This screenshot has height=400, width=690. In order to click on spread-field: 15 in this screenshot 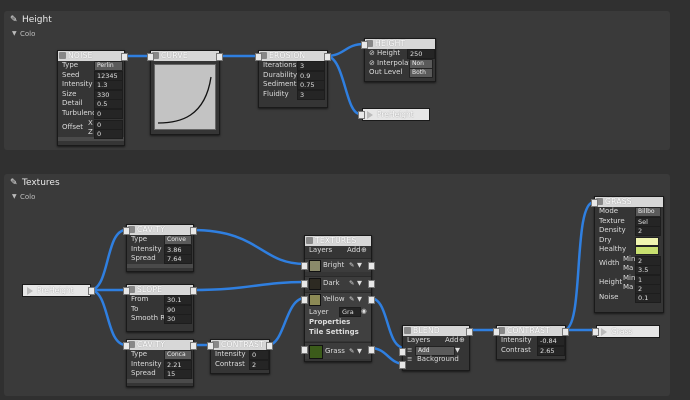, I will do `click(178, 374)`.